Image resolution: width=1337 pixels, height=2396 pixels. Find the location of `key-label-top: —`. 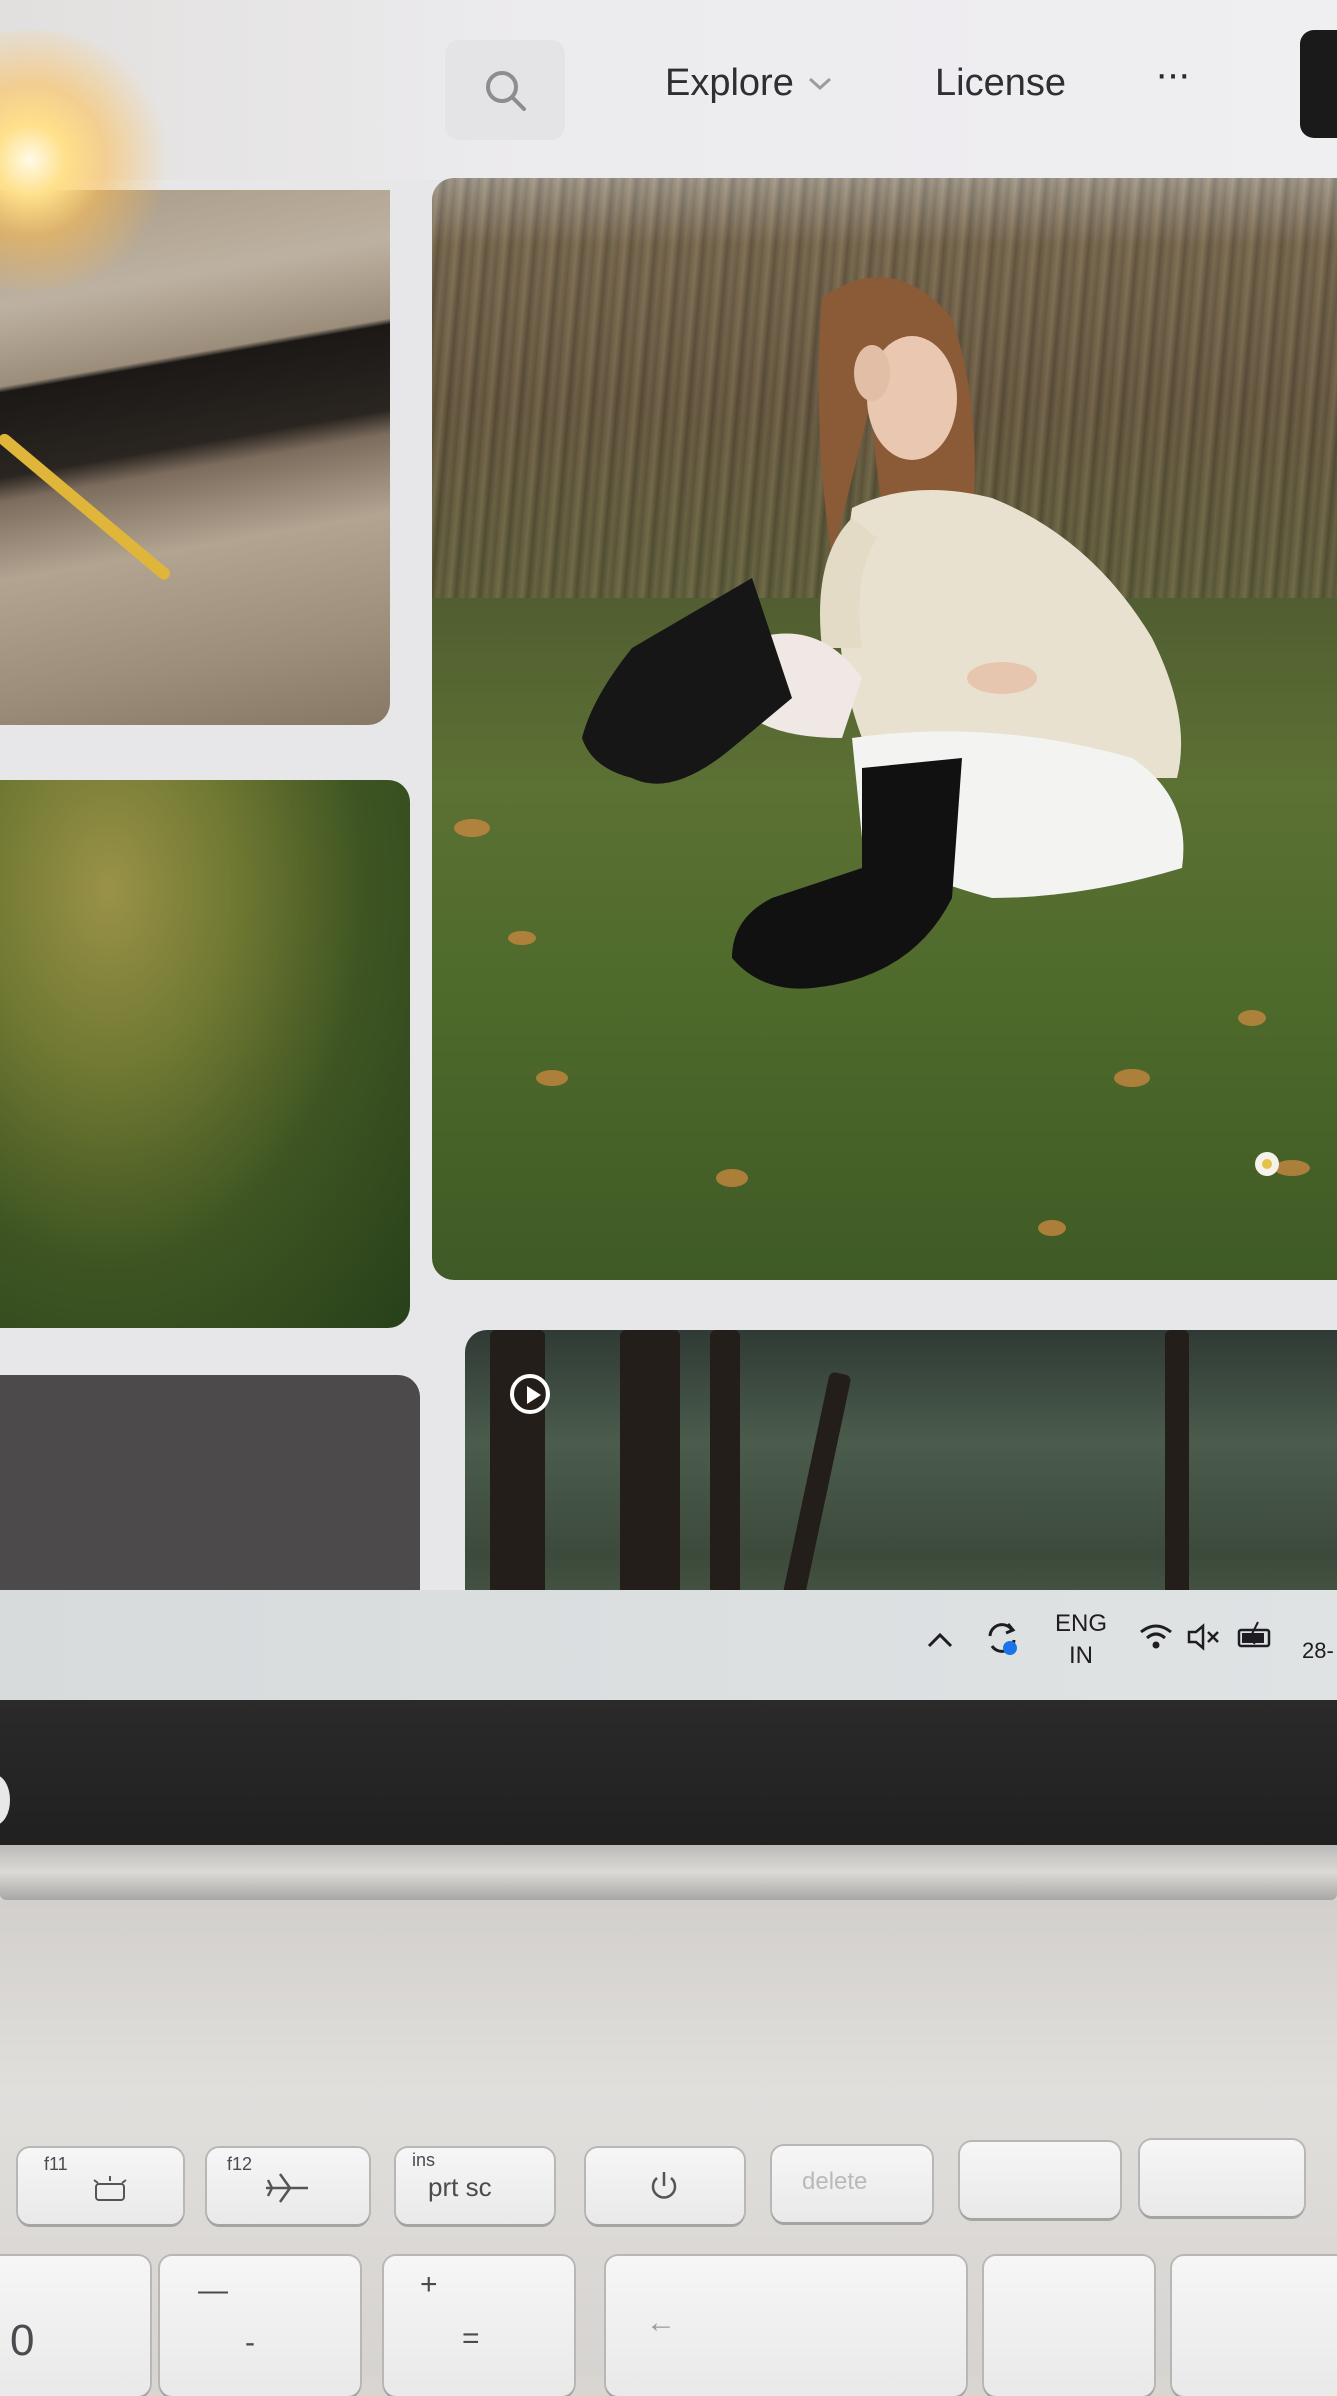

key-label-top: — is located at coordinates (213, 2290).